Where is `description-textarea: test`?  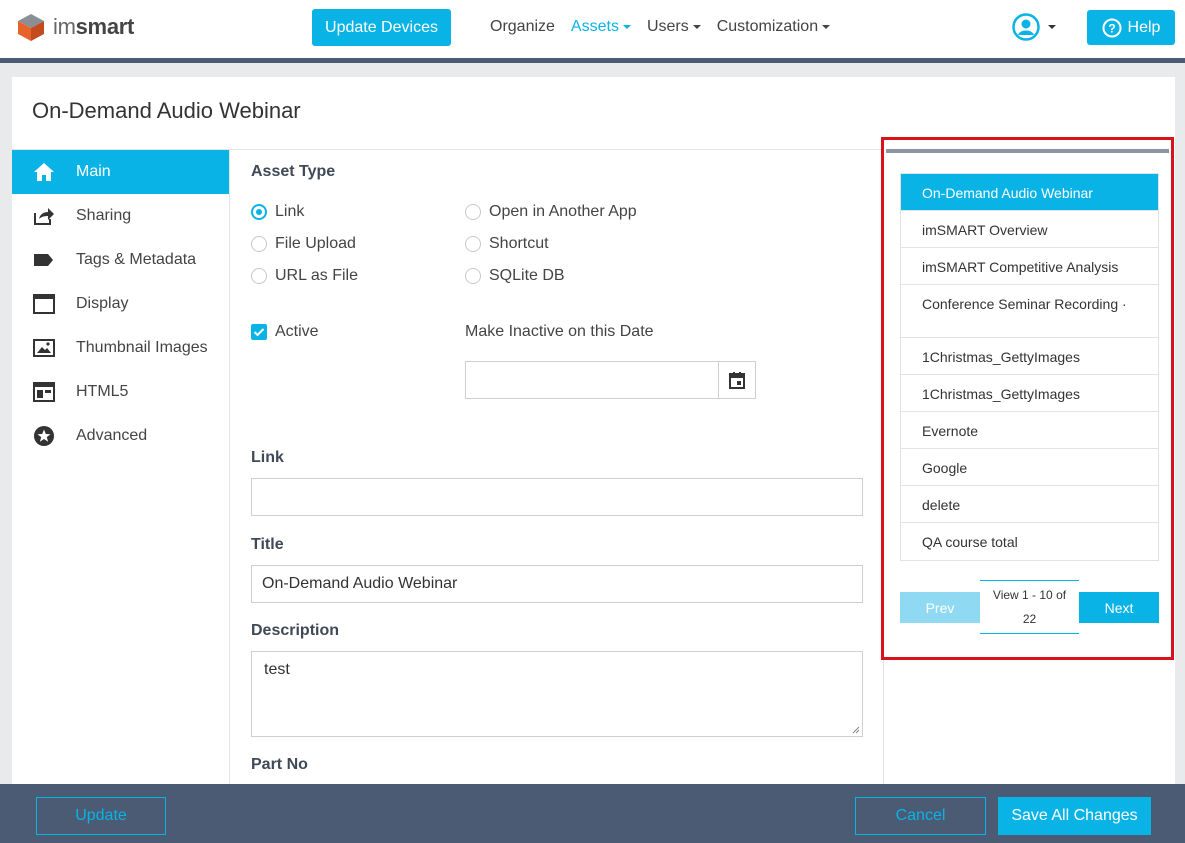
description-textarea: test is located at coordinates (557, 694).